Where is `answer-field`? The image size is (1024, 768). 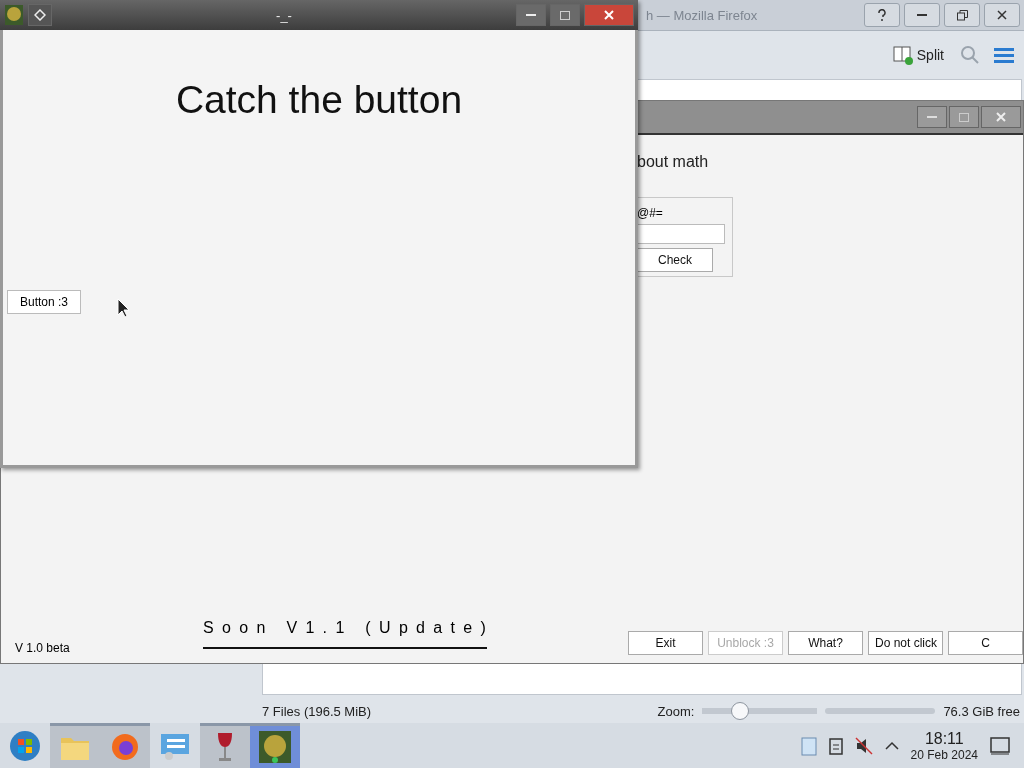 answer-field is located at coordinates (681, 234).